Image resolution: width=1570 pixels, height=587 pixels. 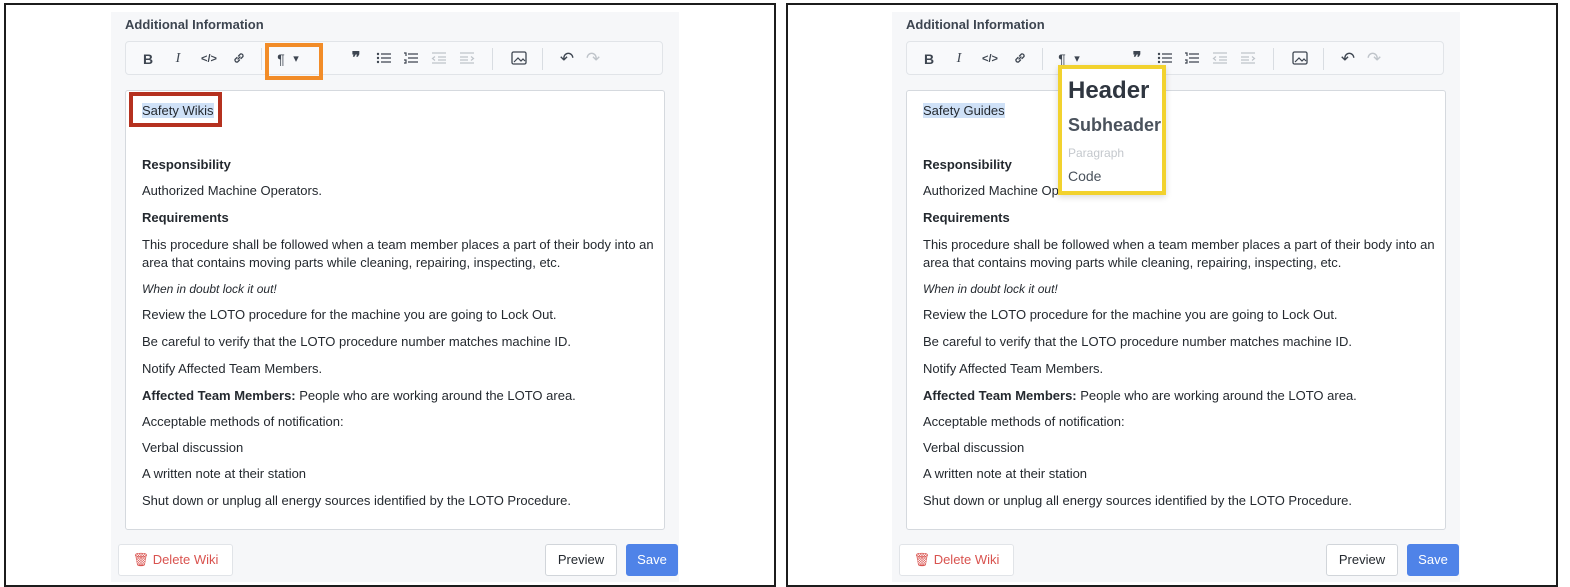 What do you see at coordinates (1179, 111) in the screenshot?
I see `title-line: Safety Guides` at bounding box center [1179, 111].